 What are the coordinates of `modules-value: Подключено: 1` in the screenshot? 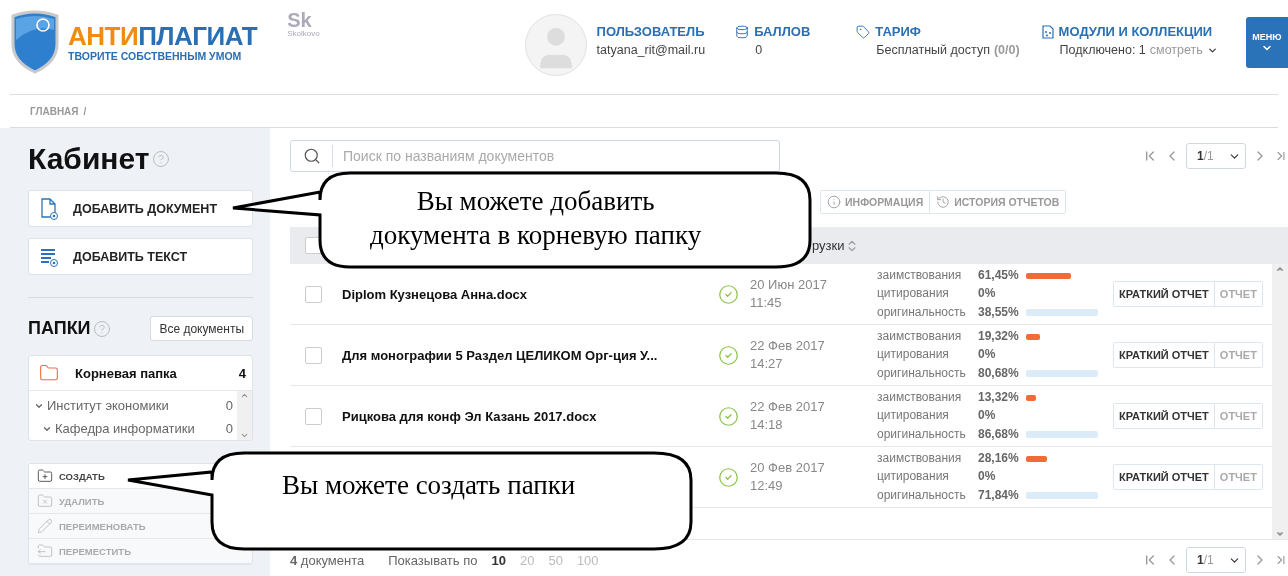 It's located at (1102, 50).